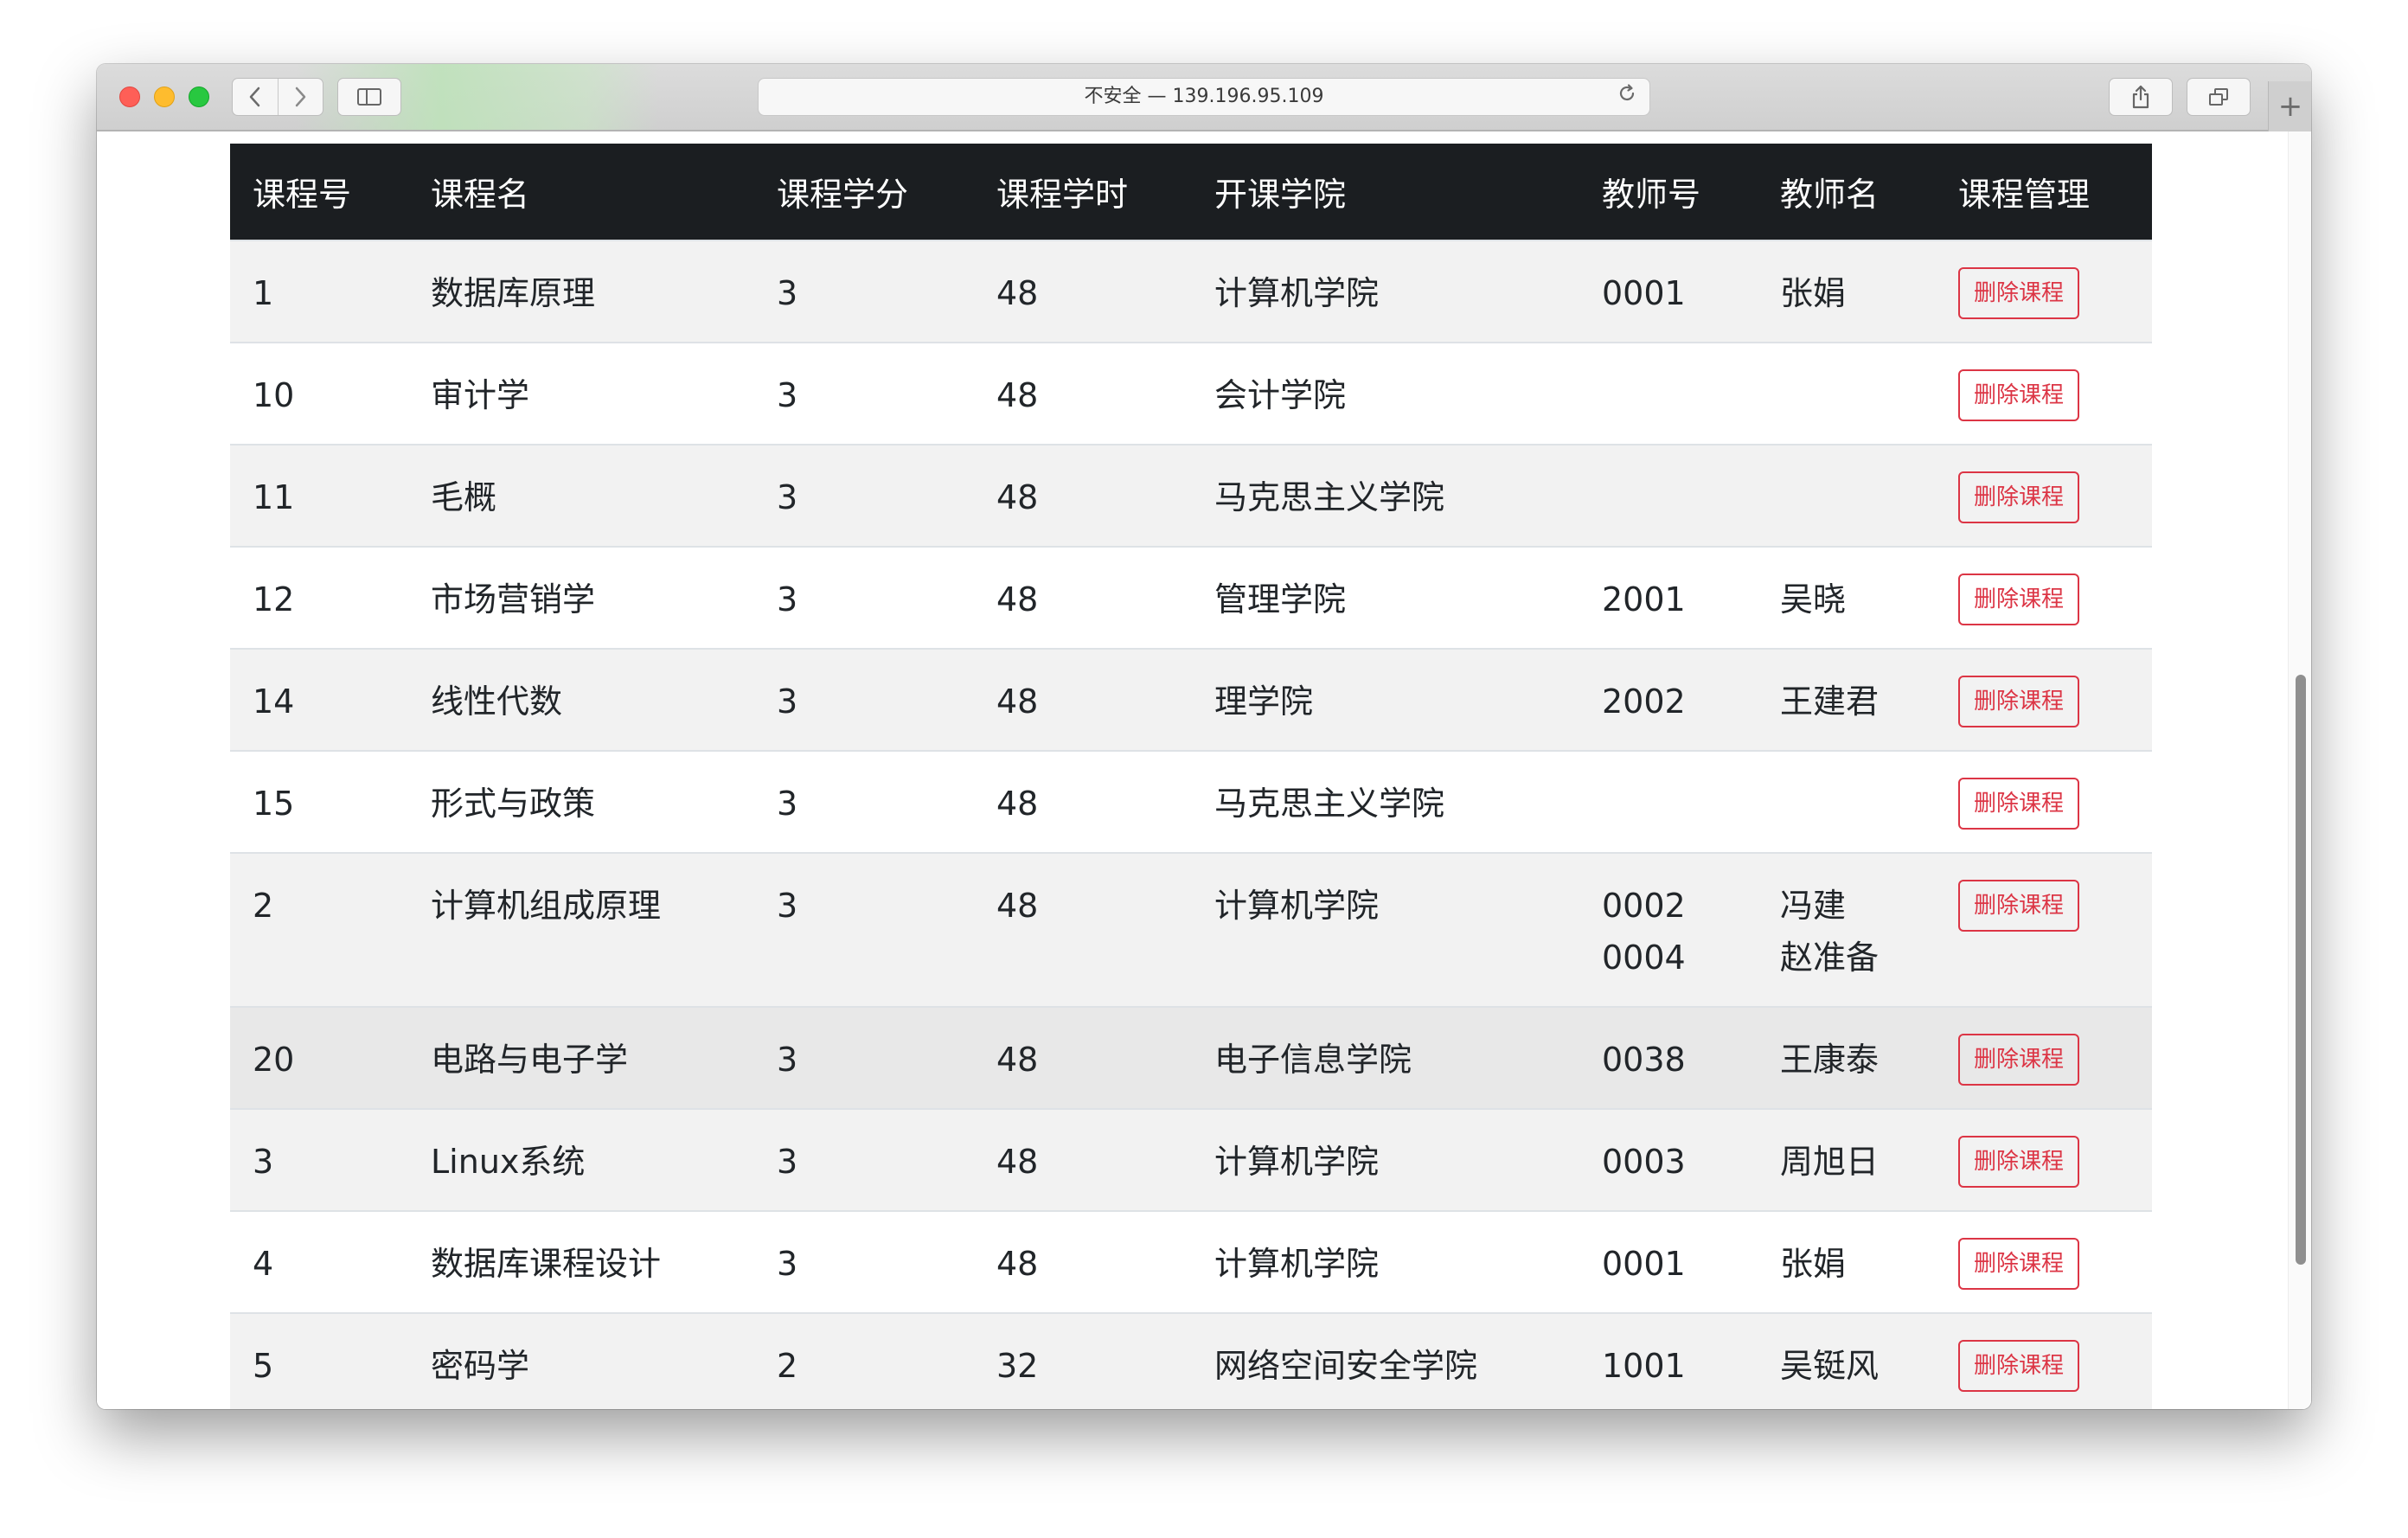 Image resolution: width=2408 pixels, height=1538 pixels. What do you see at coordinates (2219, 97) in the screenshot?
I see `tab-overview-button` at bounding box center [2219, 97].